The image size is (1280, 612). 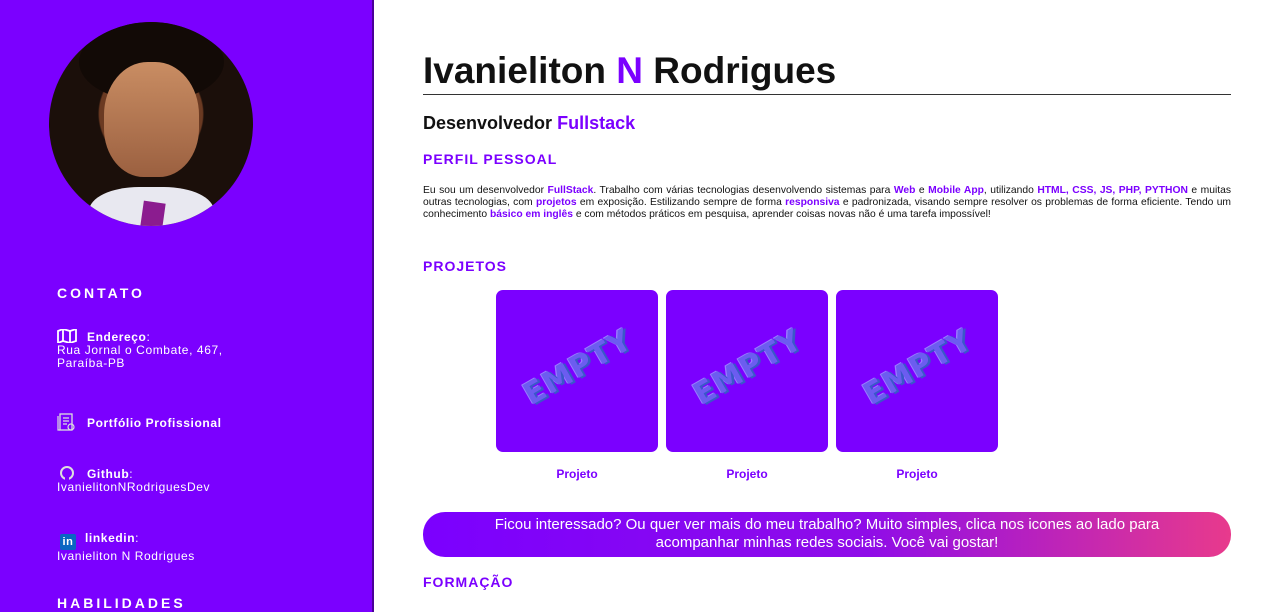 I want to click on role-prefix: Desenvolvedor, so click(x=488, y=123).